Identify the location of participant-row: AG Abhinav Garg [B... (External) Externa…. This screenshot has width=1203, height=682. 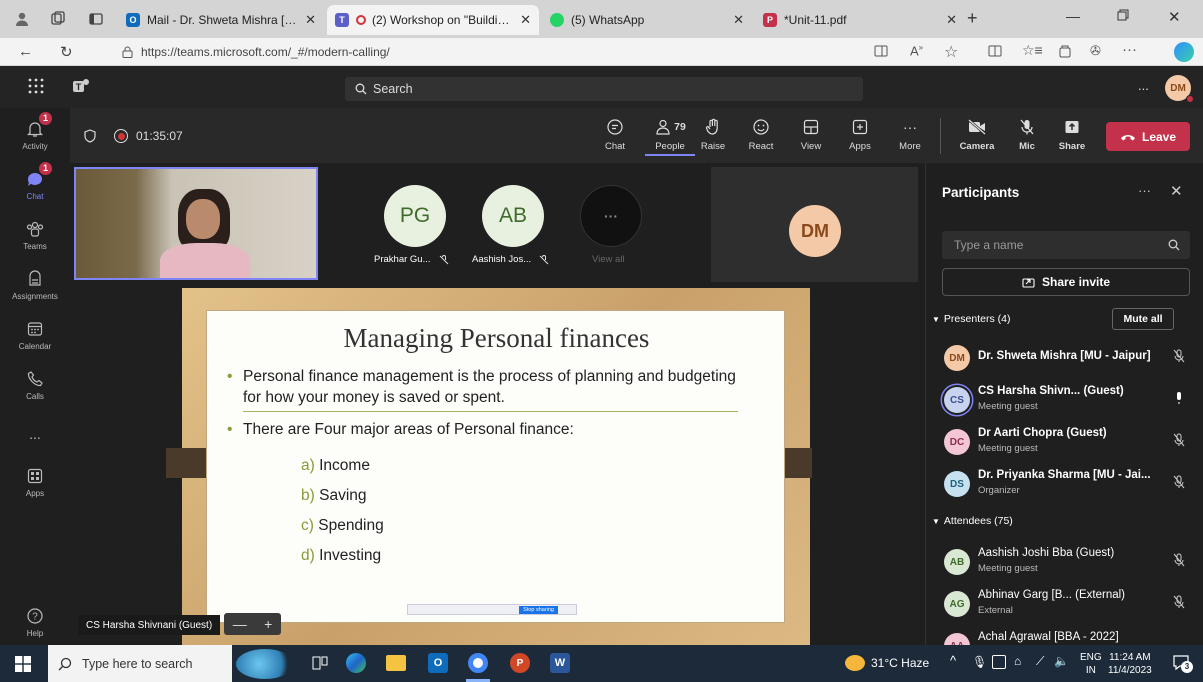
(1067, 607).